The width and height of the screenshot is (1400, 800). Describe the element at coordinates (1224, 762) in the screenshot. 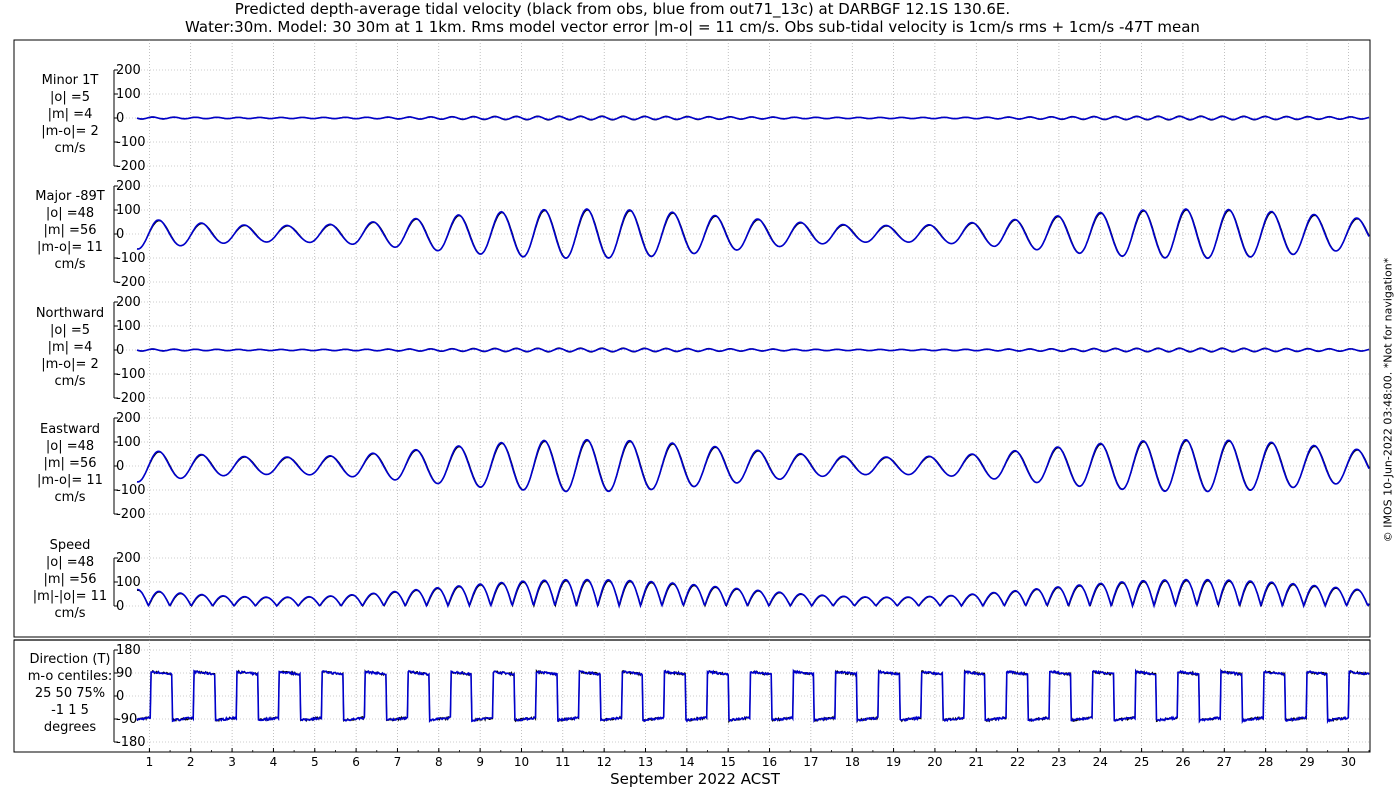

I see `x-tick-label: 27` at that location.